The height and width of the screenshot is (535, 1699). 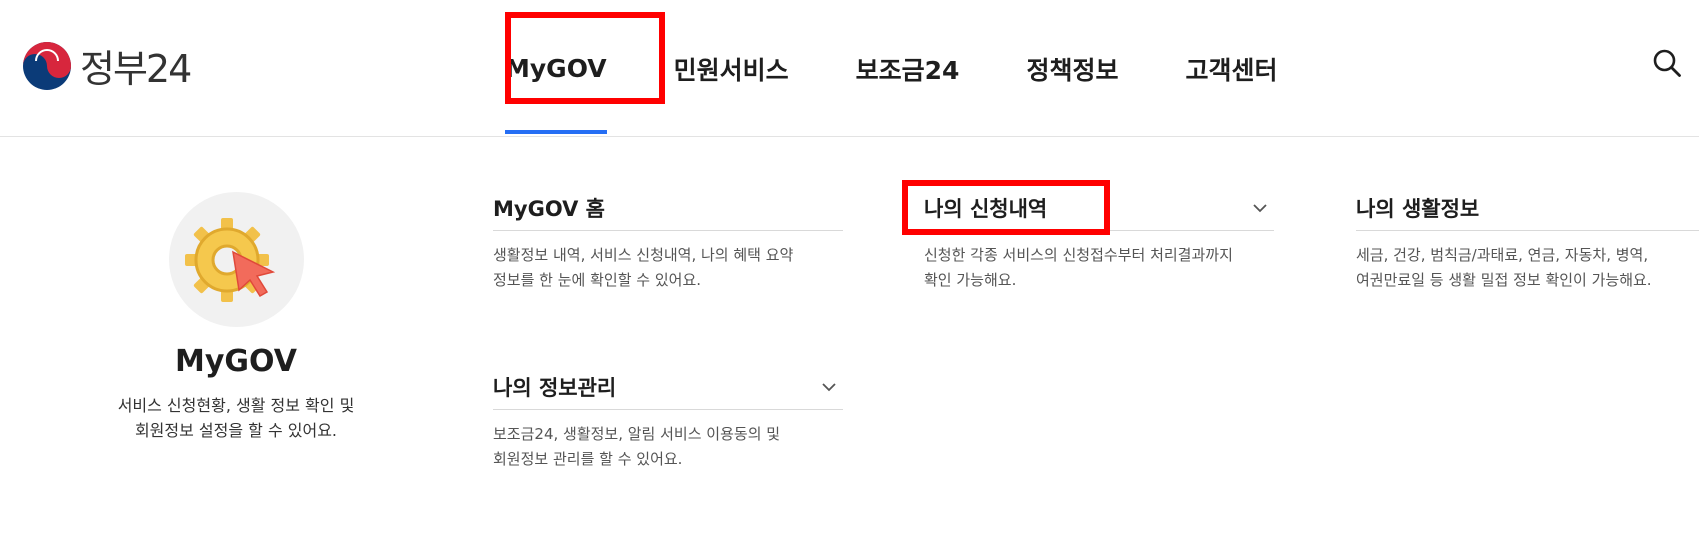 I want to click on menu-title: MyGOV 홈, so click(x=549, y=208).